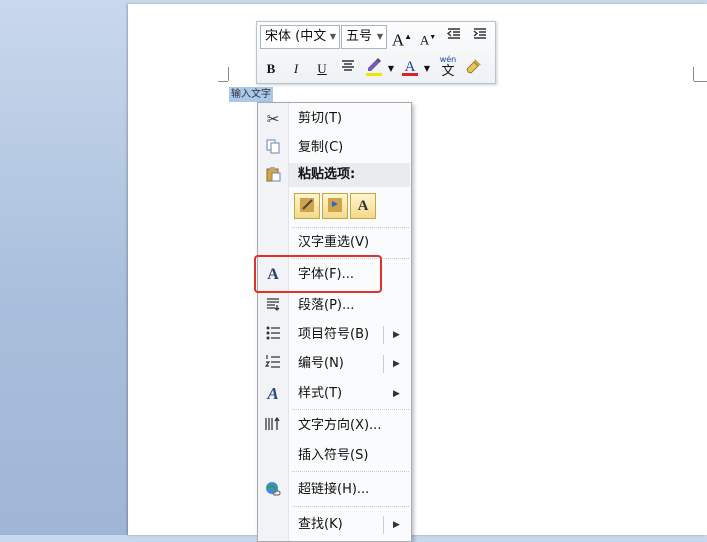  I want to click on text-direction-icon, so click(273, 426).